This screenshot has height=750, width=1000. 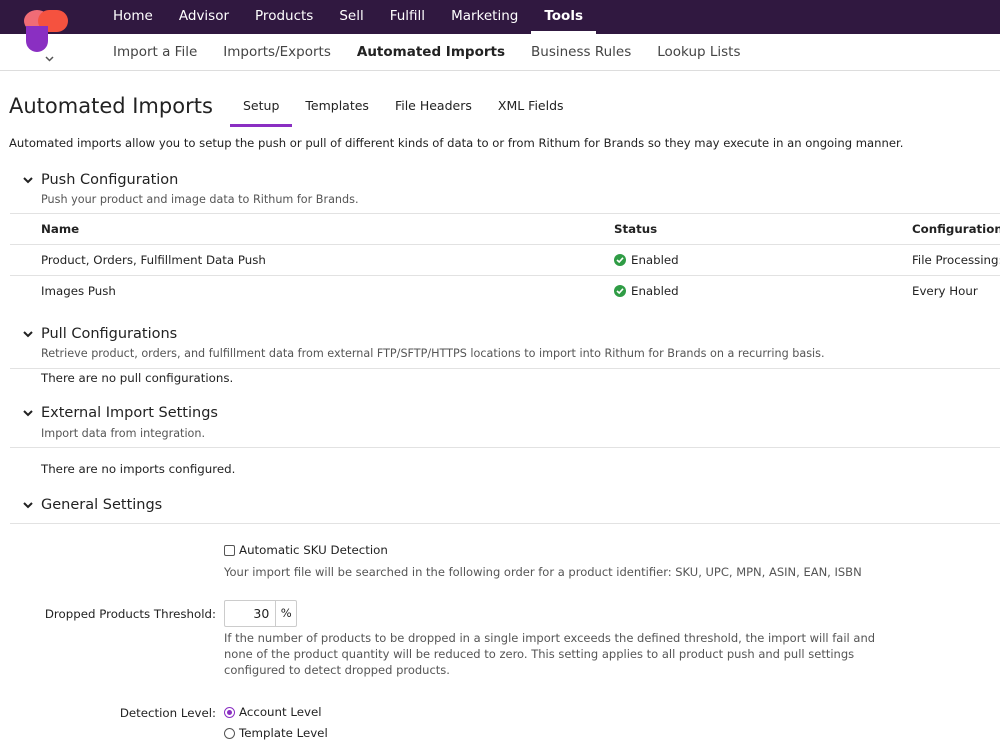 I want to click on external-section-header: External Import Settings, so click(x=120, y=413).